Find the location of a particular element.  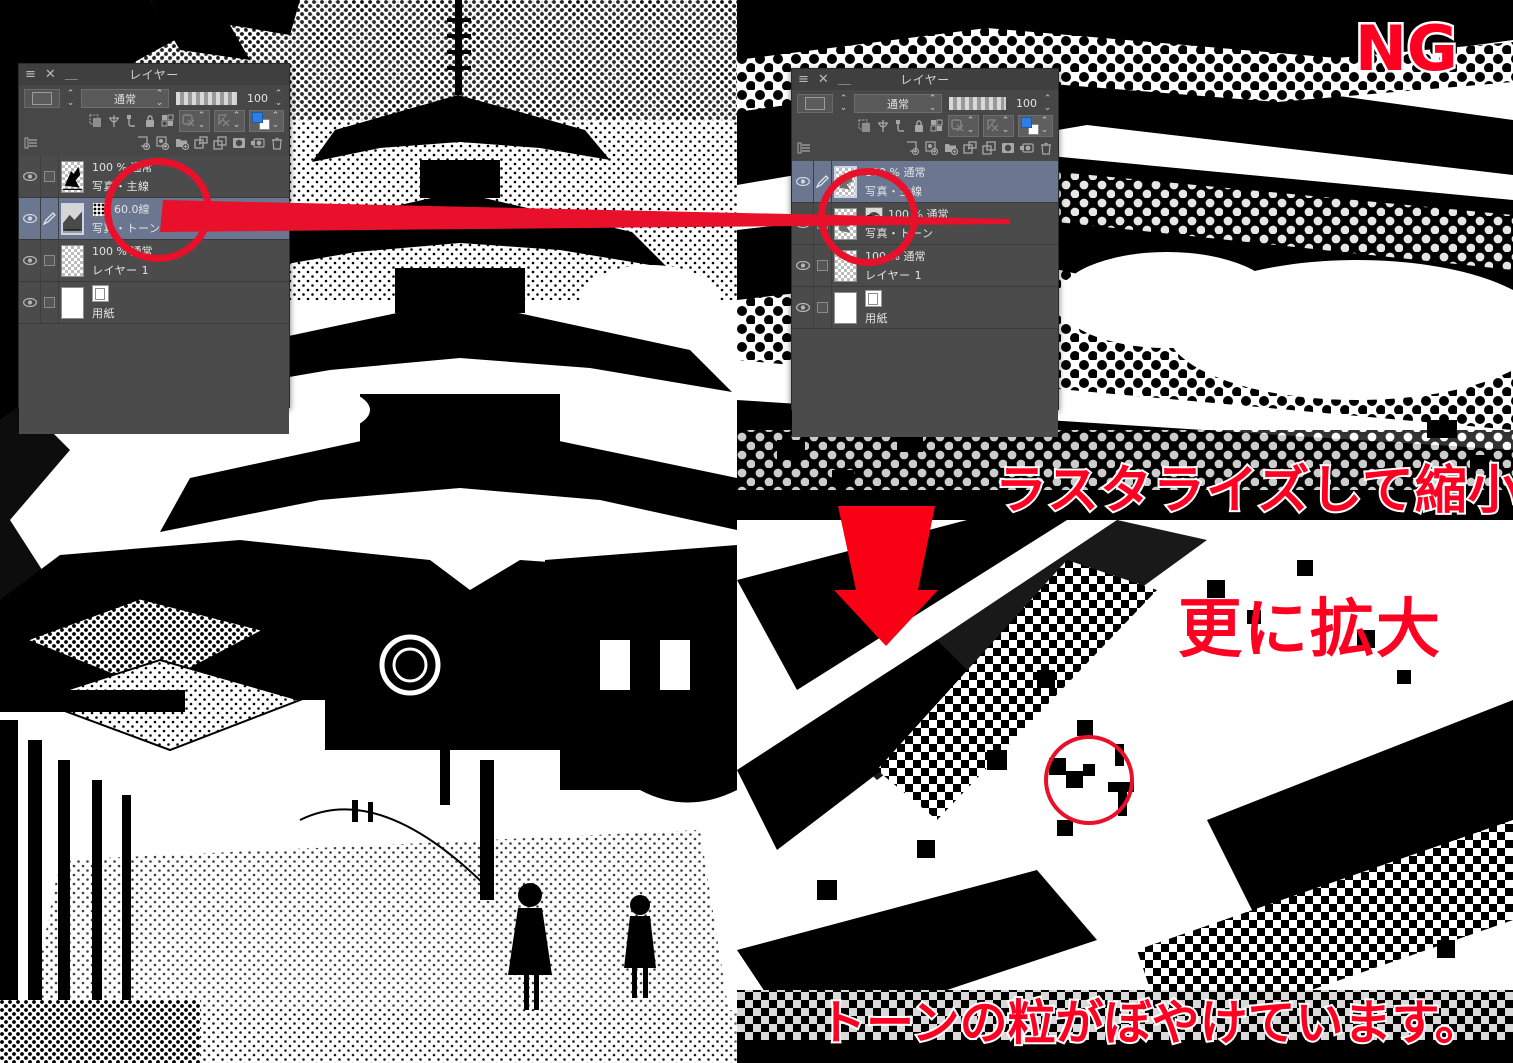

bottom-caption: トーンの粒がぼやけています。 is located at coordinates (1150, 1023).